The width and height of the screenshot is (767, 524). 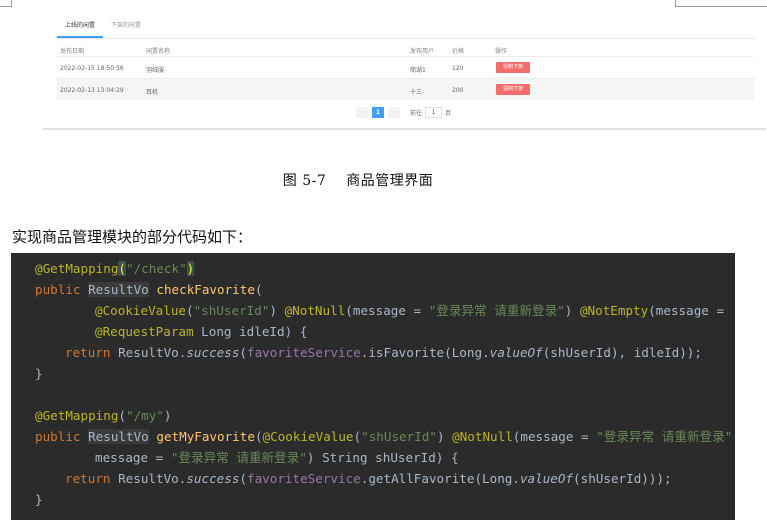 I want to click on page-number-current: 1, so click(x=378, y=112).